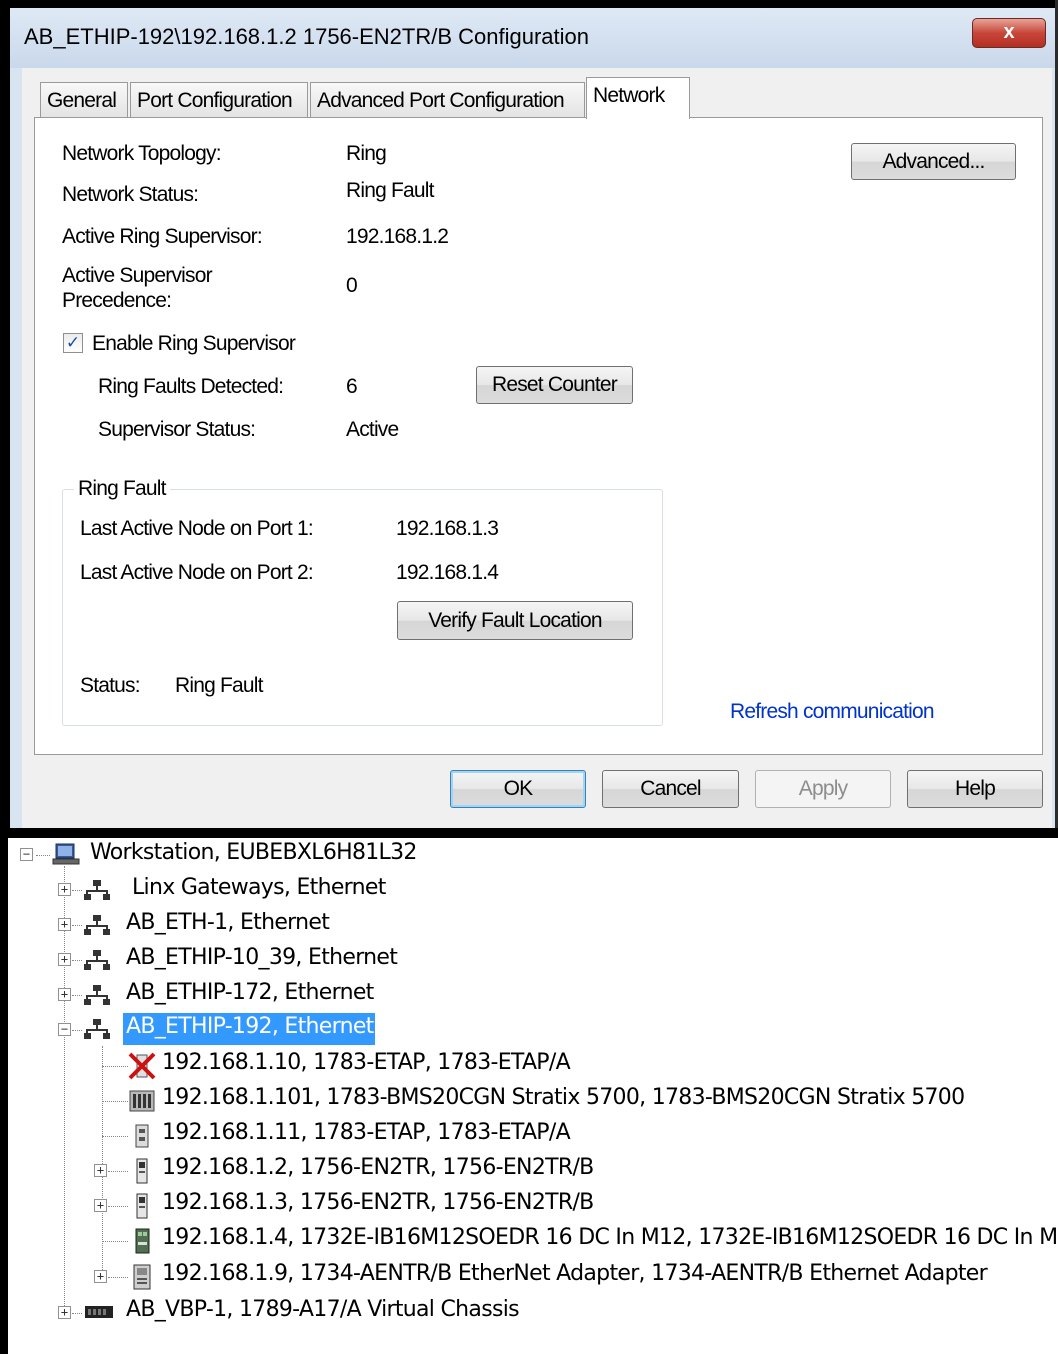 This screenshot has width=1058, height=1354. I want to click on tree-device-item: 192.168.1.3, 1756-EN2TR, 1756-EN2TR/B, so click(478, 1206).